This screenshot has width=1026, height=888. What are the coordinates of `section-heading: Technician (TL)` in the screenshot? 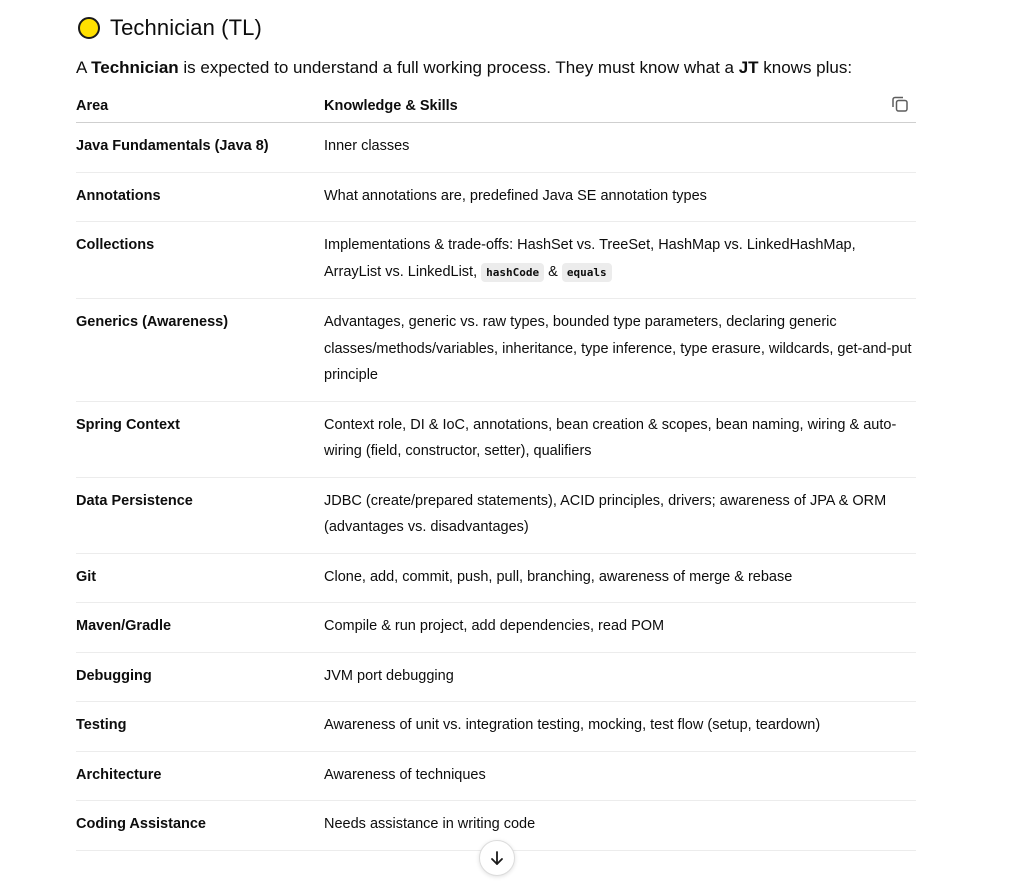 It's located at (496, 28).